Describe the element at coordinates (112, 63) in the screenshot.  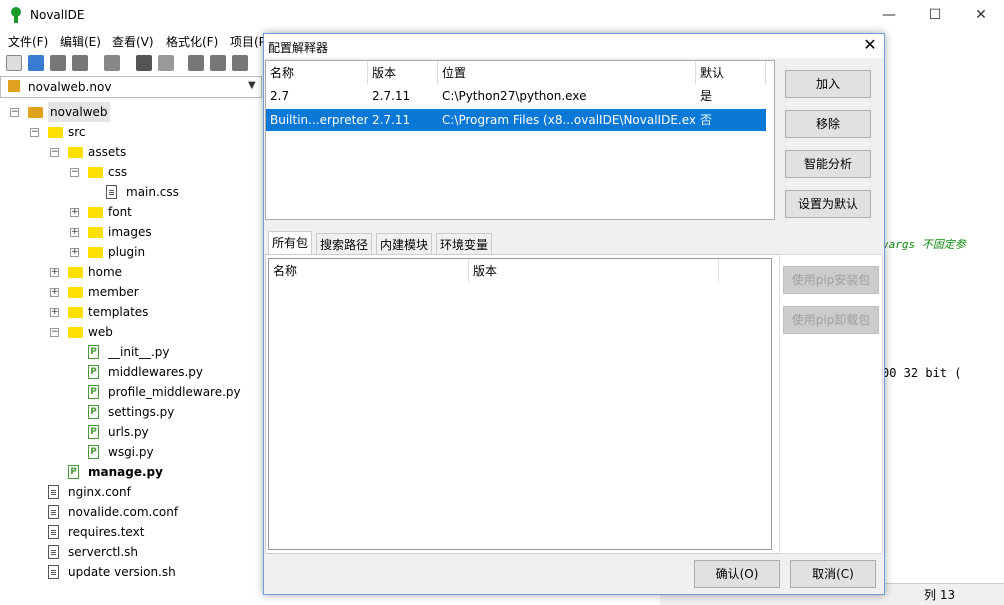
I see `print-icon` at that location.